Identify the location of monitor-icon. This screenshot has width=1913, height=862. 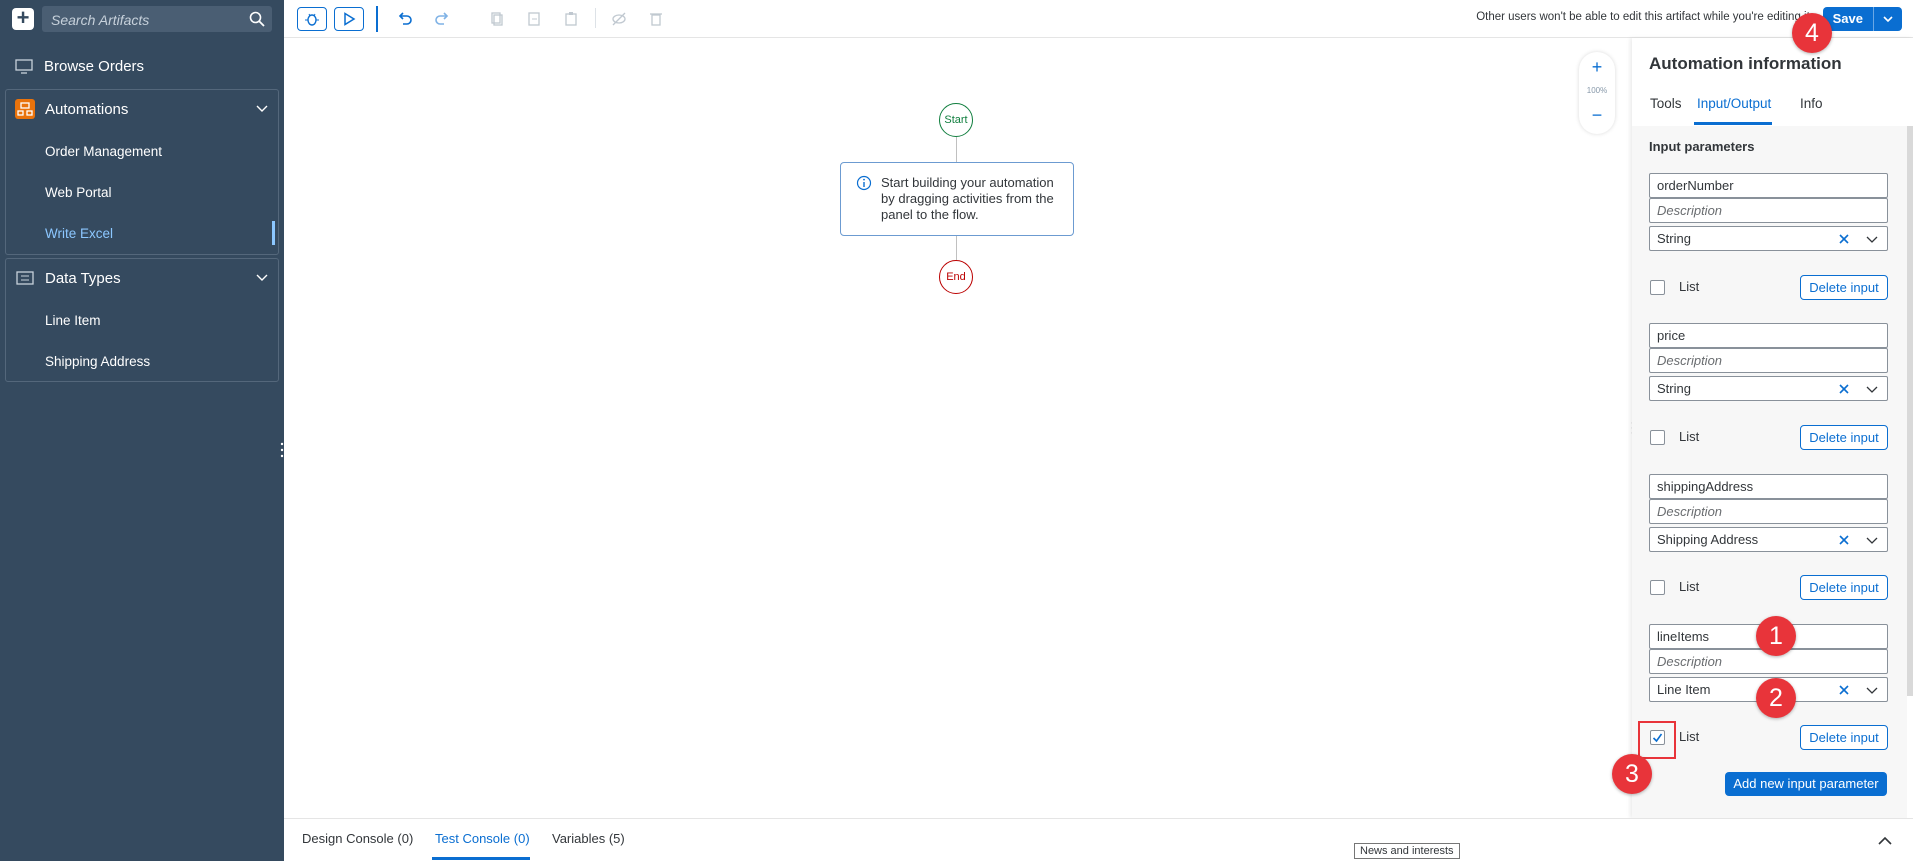
(24, 66).